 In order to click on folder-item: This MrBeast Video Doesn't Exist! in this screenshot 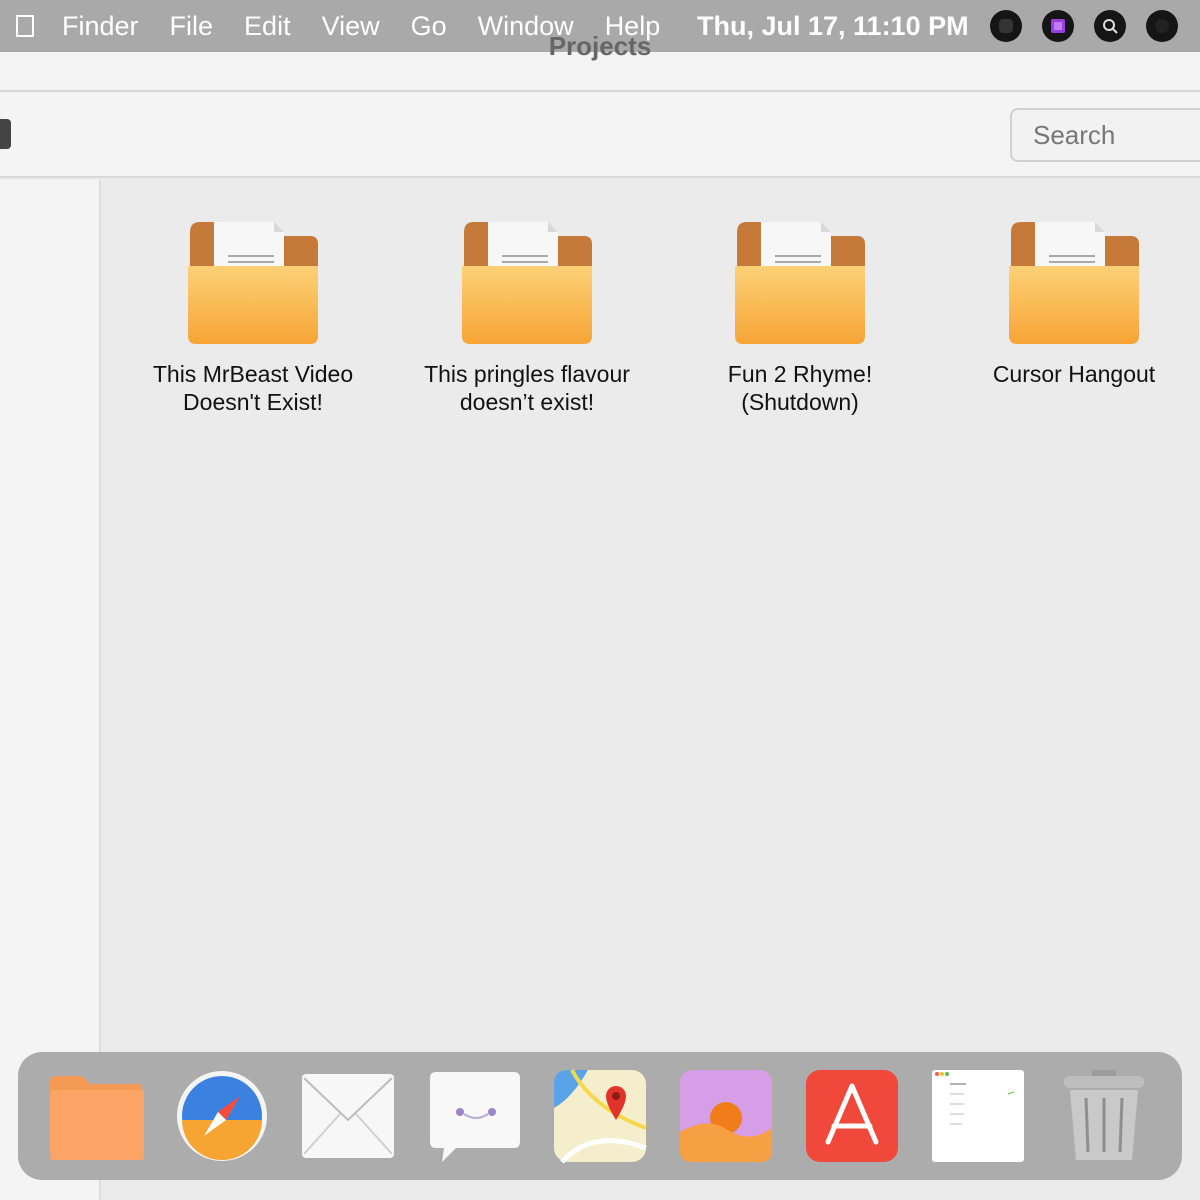, I will do `click(253, 317)`.